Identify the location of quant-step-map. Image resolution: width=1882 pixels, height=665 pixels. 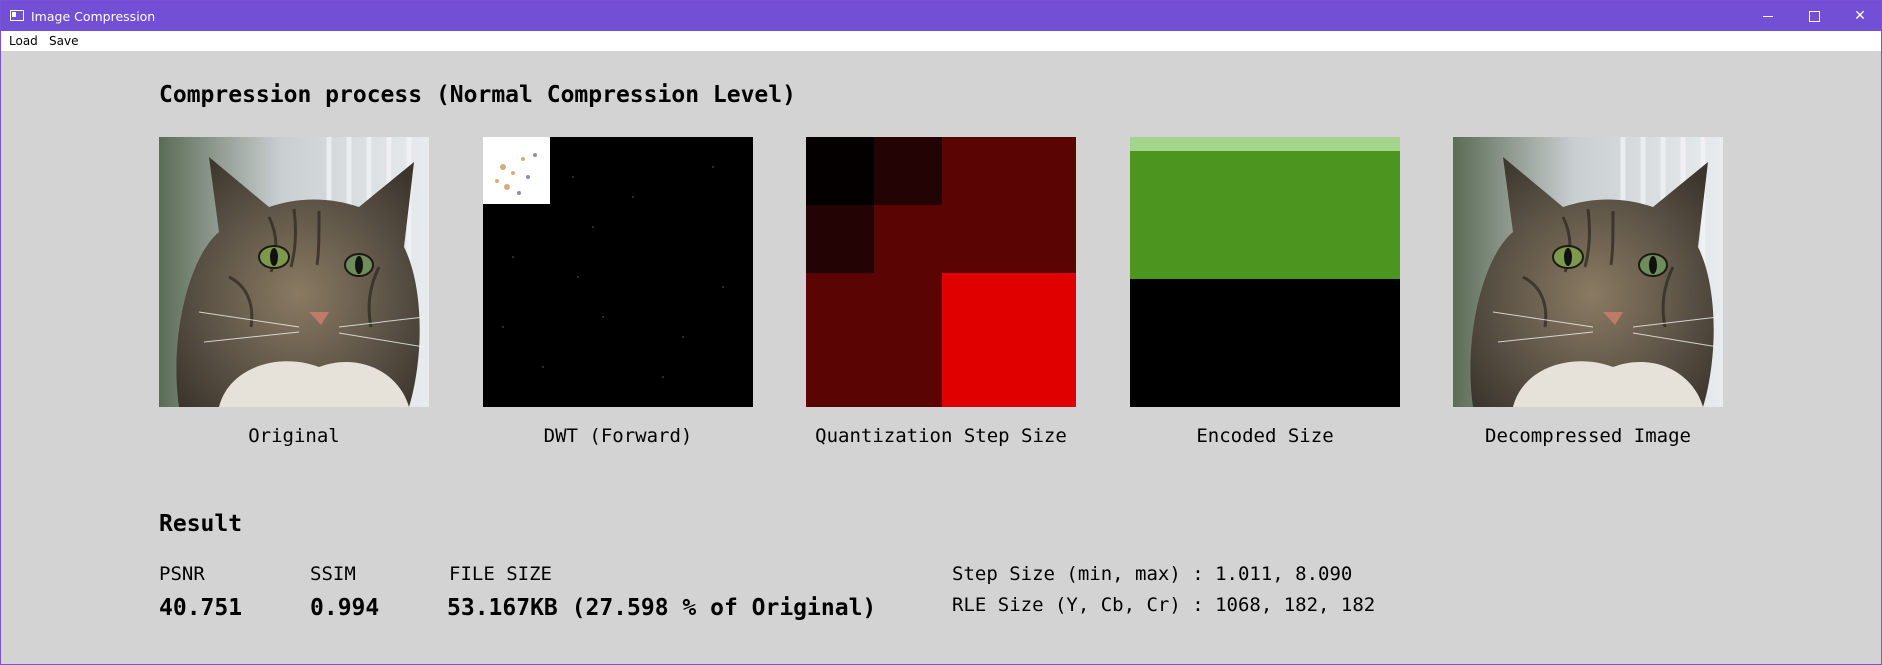
(941, 272).